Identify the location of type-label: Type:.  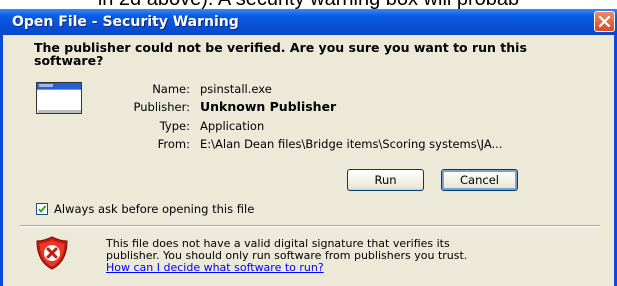
(174, 126).